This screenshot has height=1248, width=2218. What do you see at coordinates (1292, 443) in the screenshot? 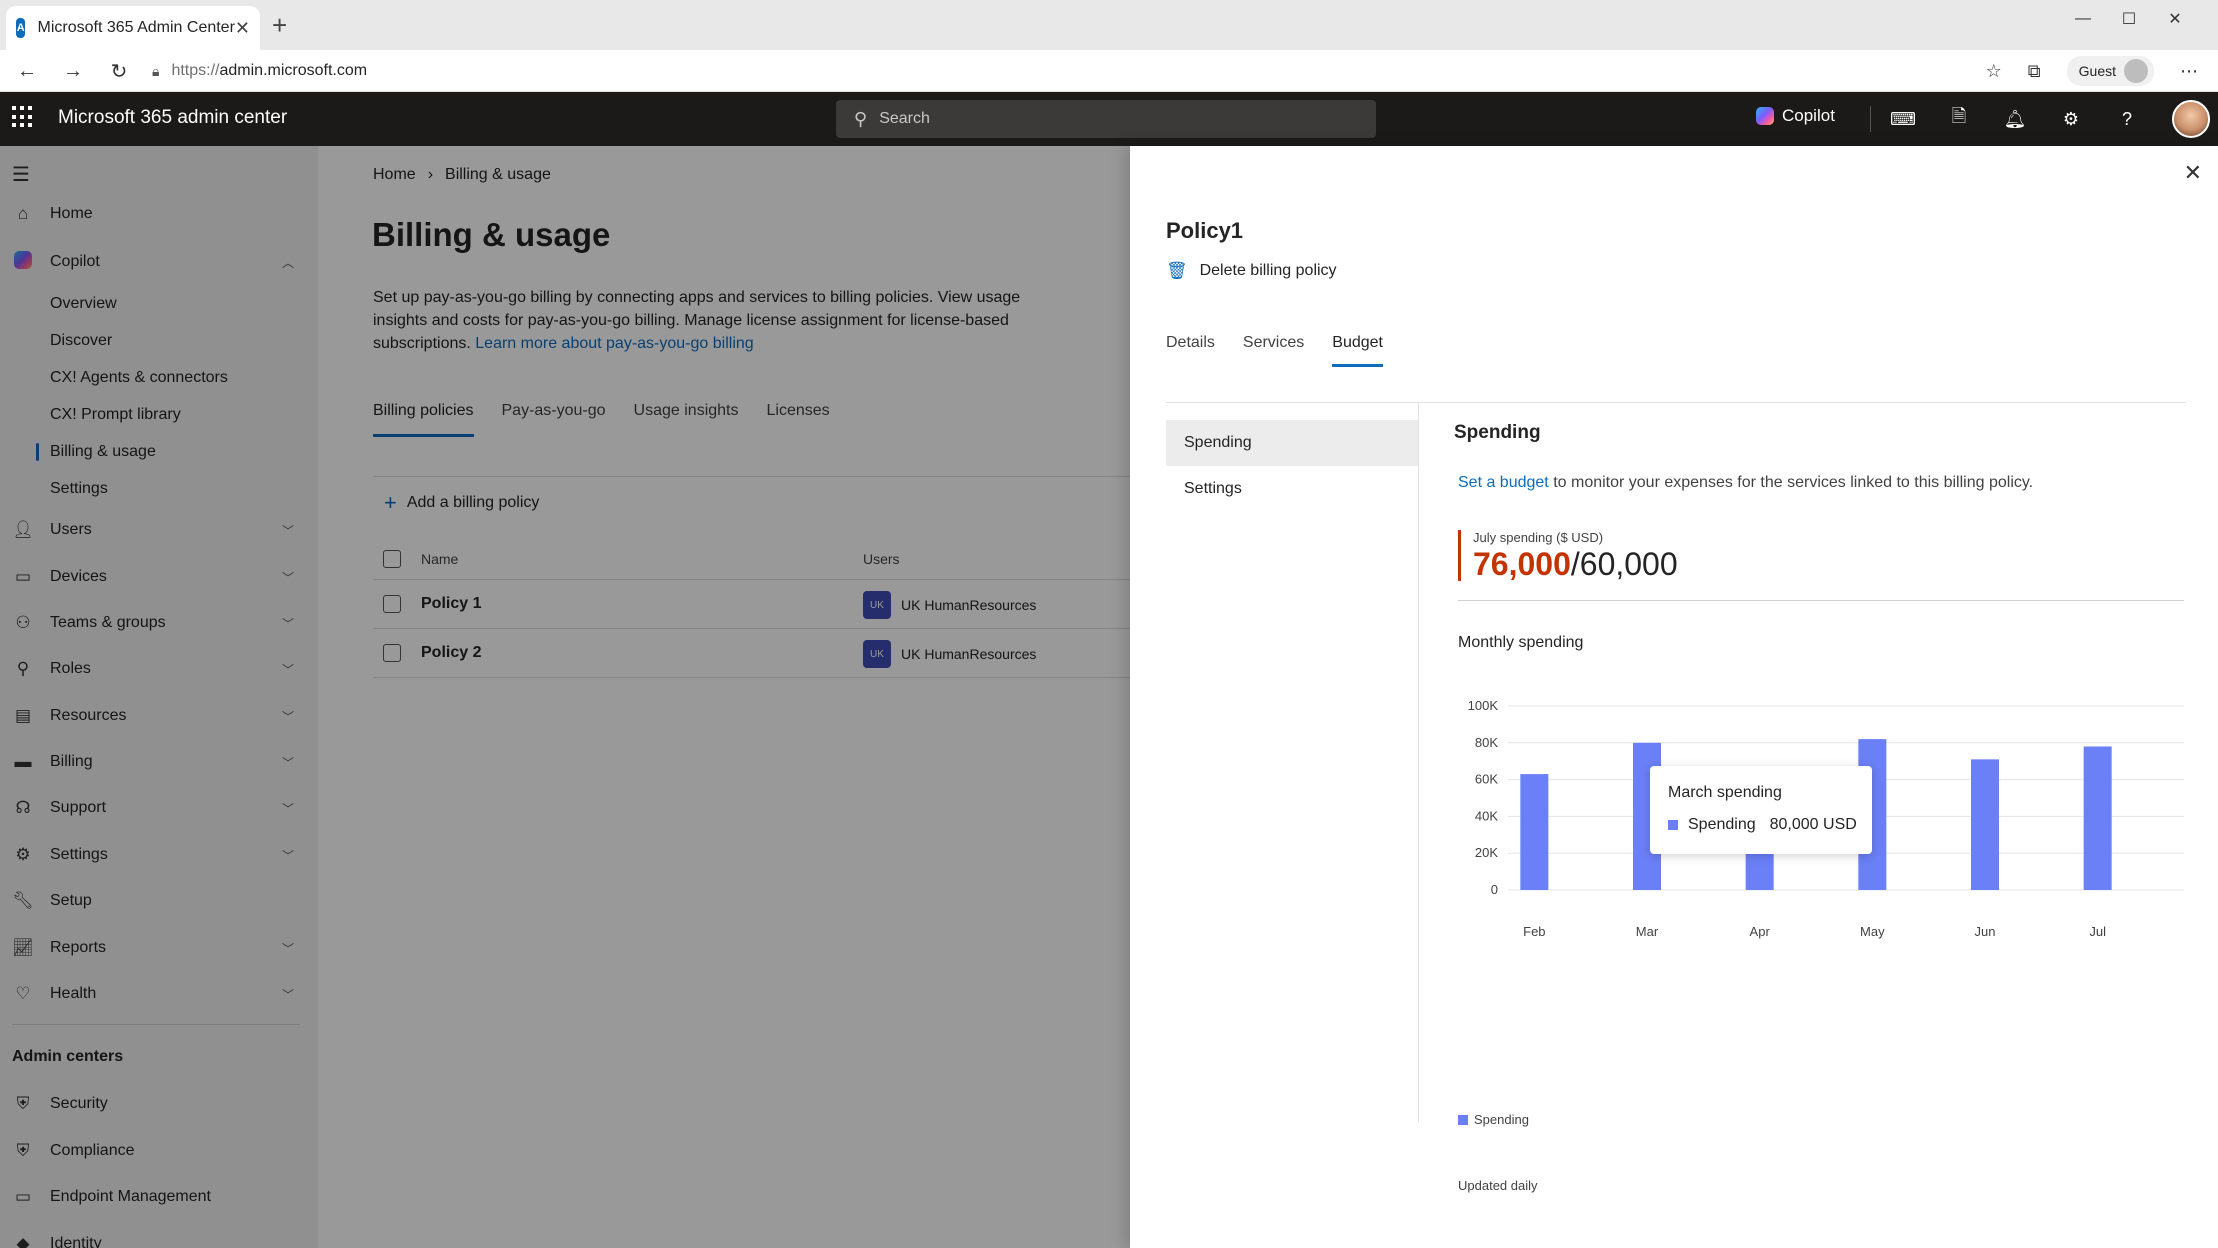
I see `subnav-spending: Spending` at bounding box center [1292, 443].